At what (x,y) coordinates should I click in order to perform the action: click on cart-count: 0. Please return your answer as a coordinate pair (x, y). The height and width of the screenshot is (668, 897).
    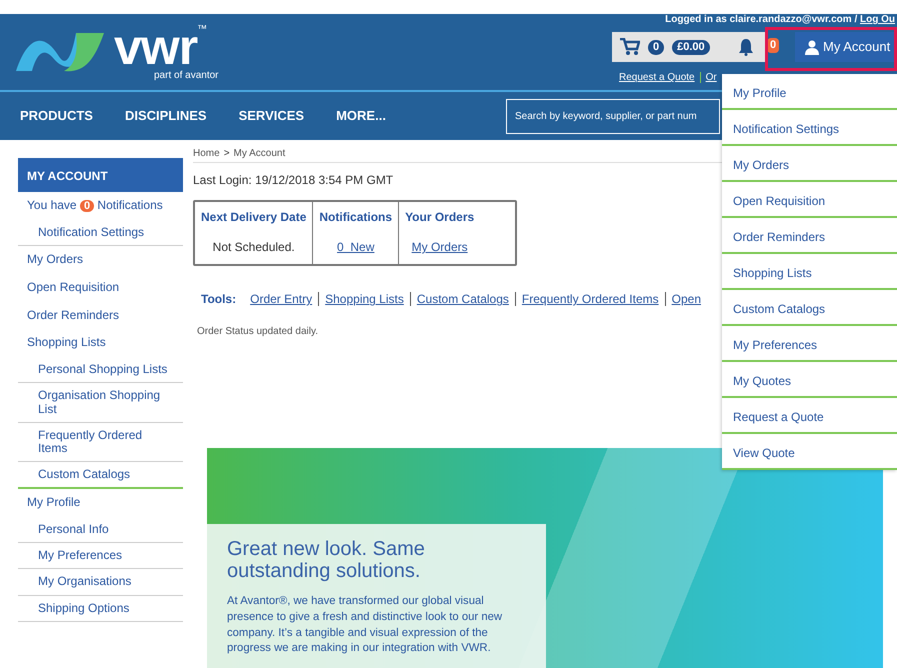
    Looking at the image, I should click on (656, 47).